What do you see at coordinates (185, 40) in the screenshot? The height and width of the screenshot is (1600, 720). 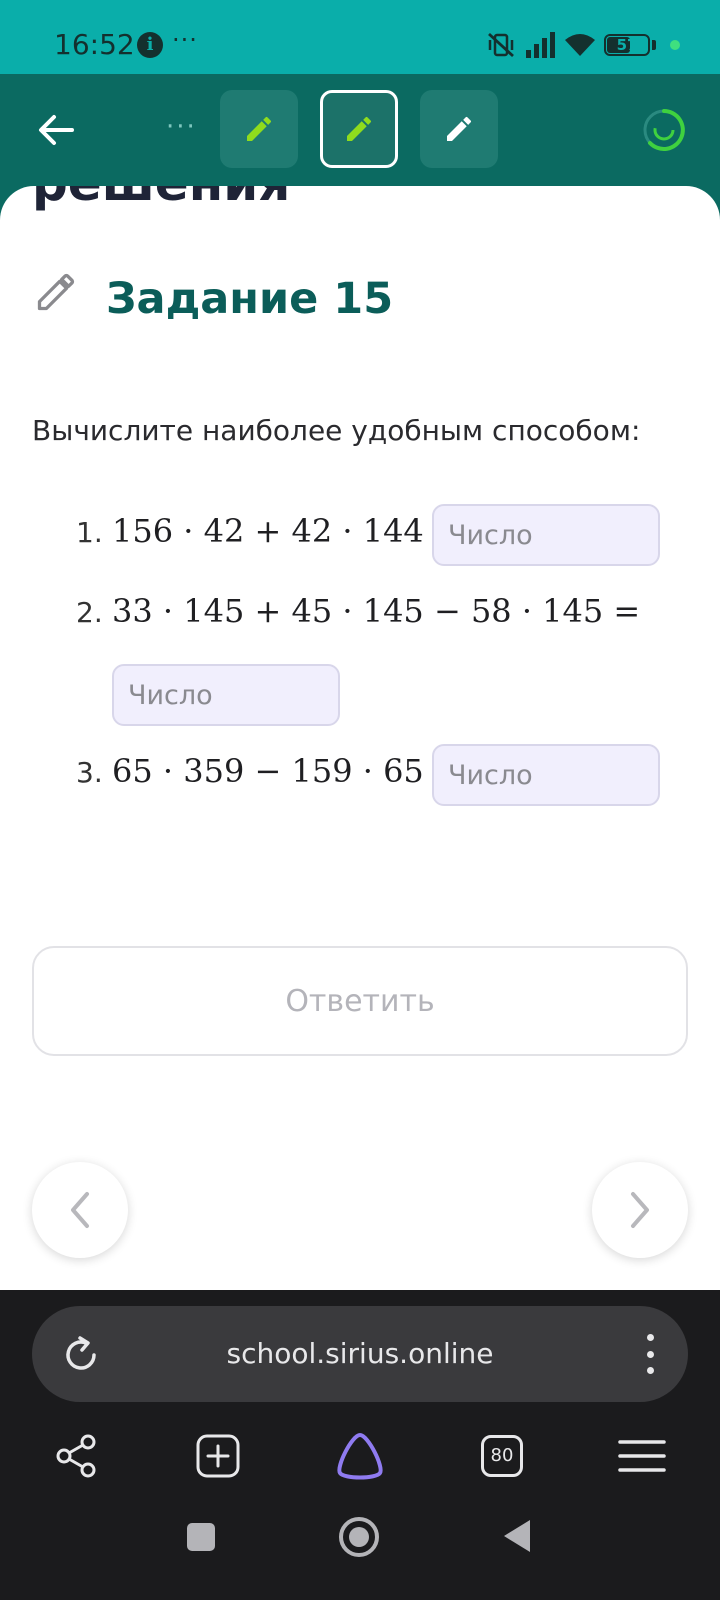 I see `status-more-indicator: ···` at bounding box center [185, 40].